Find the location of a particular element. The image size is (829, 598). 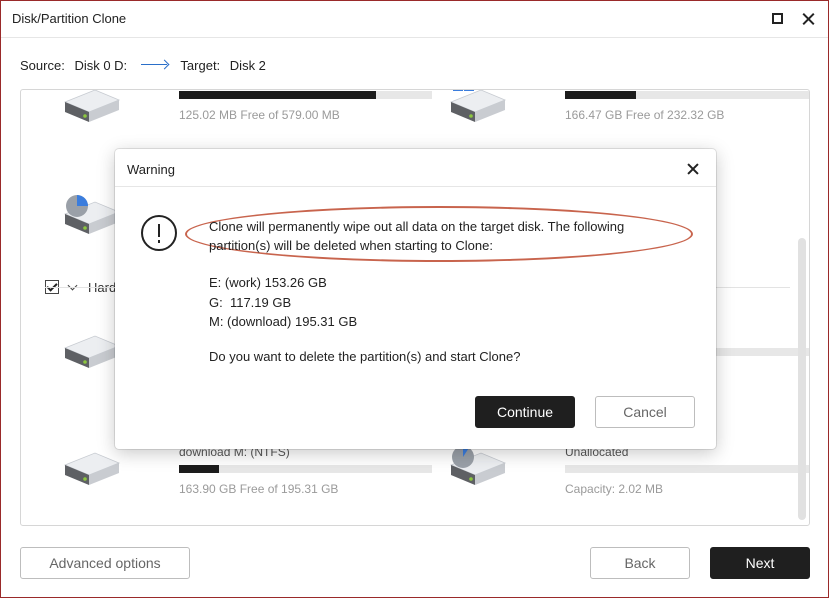

source-value: Disk 0 D: is located at coordinates (101, 66).